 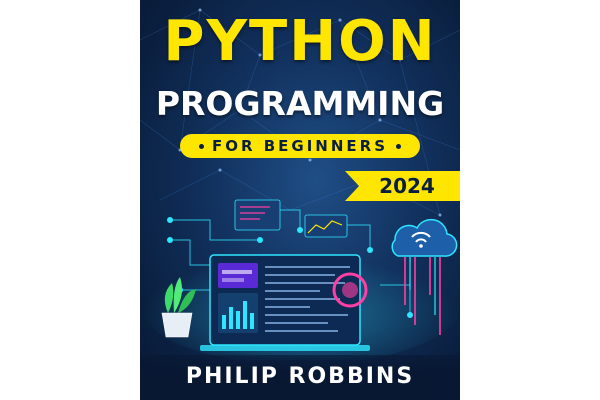 I want to click on subtitle-pill: FOR BEGINNERS, so click(x=300, y=146).